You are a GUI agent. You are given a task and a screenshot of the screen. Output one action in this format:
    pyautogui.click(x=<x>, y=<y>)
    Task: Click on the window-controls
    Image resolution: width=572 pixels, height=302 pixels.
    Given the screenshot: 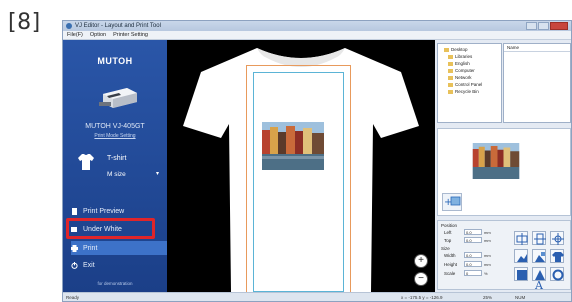 What is the action you would take?
    pyautogui.click(x=547, y=26)
    